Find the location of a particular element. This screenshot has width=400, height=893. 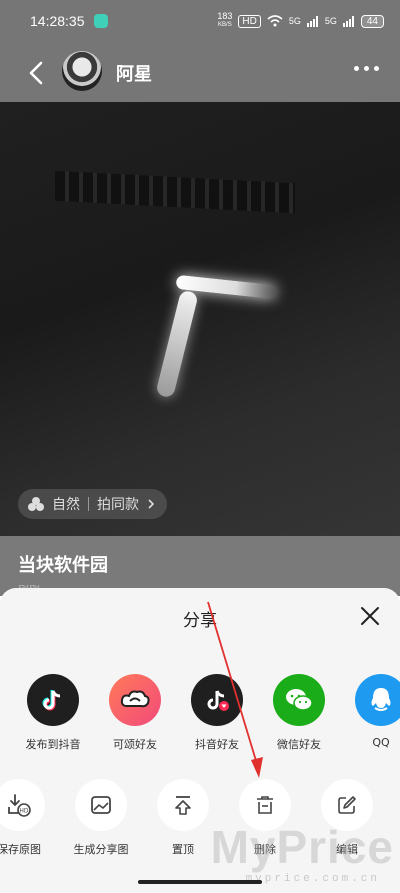

author-name: 阿星 is located at coordinates (134, 73).